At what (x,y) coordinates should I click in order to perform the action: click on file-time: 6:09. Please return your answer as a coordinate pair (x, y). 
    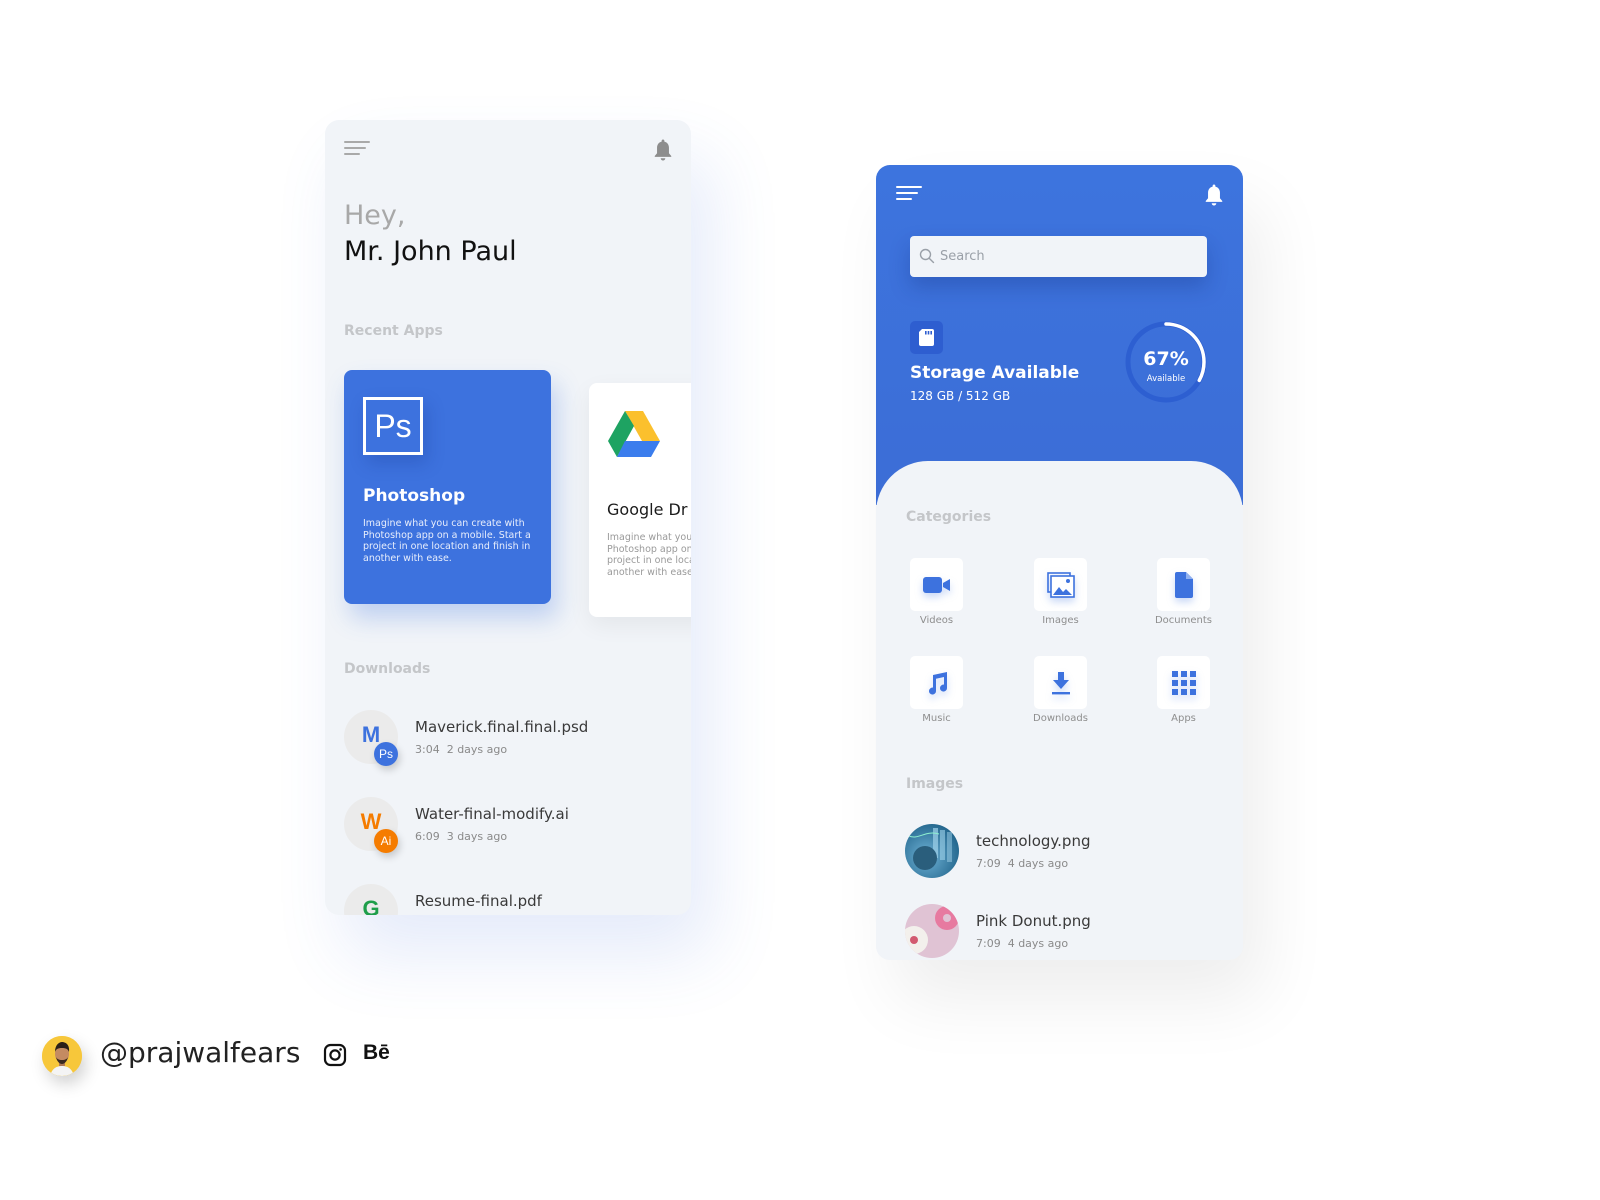
    Looking at the image, I should click on (427, 836).